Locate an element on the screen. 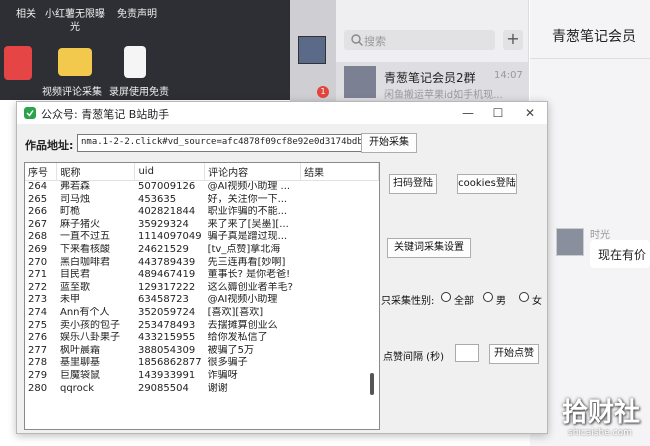 The image size is (650, 446). table-row: 272 蓝至歌 129317222 这么薅创业者羊毛? is located at coordinates (202, 288).